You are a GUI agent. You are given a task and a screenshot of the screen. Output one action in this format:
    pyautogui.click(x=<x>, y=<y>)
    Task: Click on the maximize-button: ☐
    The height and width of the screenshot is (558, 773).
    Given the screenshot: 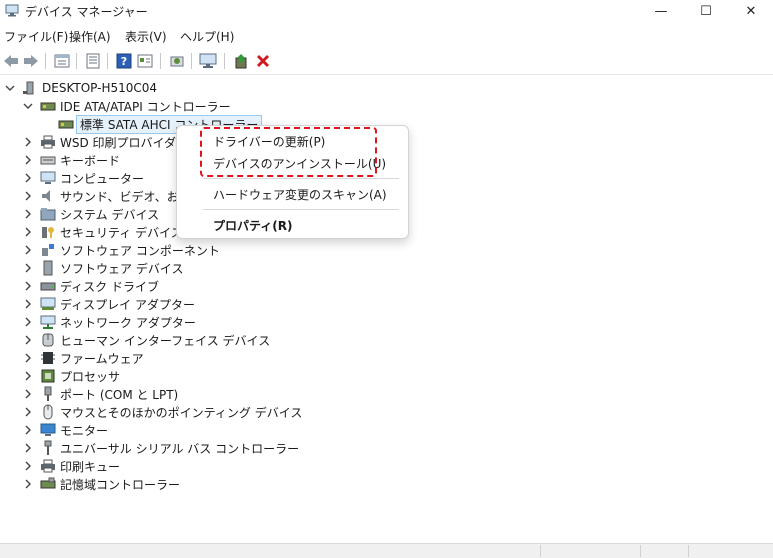 What is the action you would take?
    pyautogui.click(x=706, y=11)
    